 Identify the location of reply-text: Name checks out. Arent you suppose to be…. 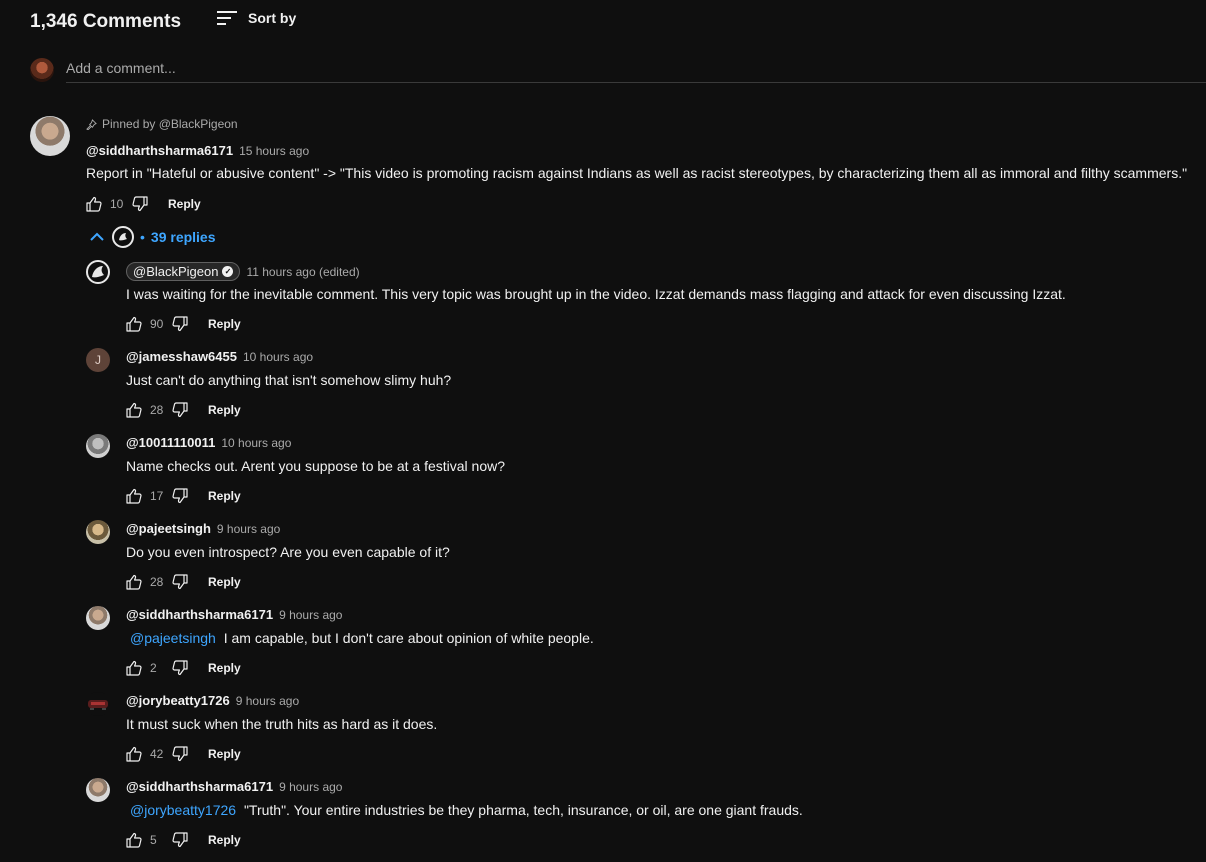
(315, 466).